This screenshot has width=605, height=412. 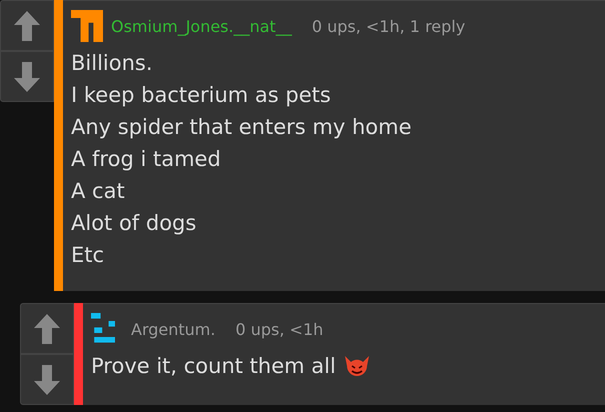 I want to click on comment-meta: 0 ups, <1h, 1 reply, so click(x=389, y=26).